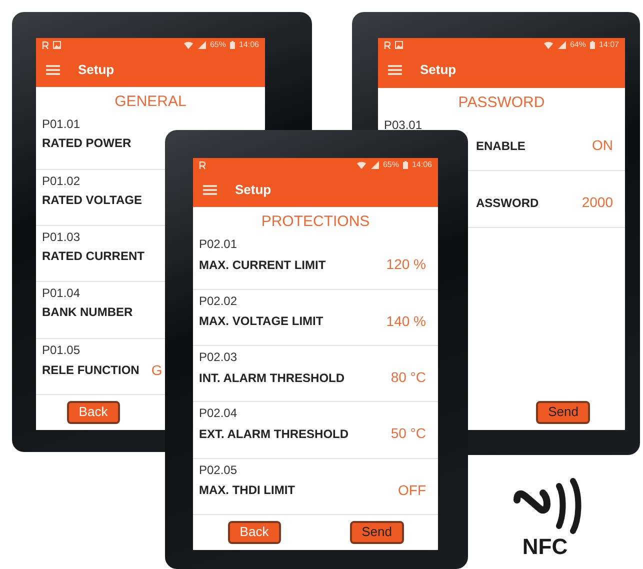 Image resolution: width=643 pixels, height=569 pixels. What do you see at coordinates (61, 293) in the screenshot?
I see `parameter-code: P01.04` at bounding box center [61, 293].